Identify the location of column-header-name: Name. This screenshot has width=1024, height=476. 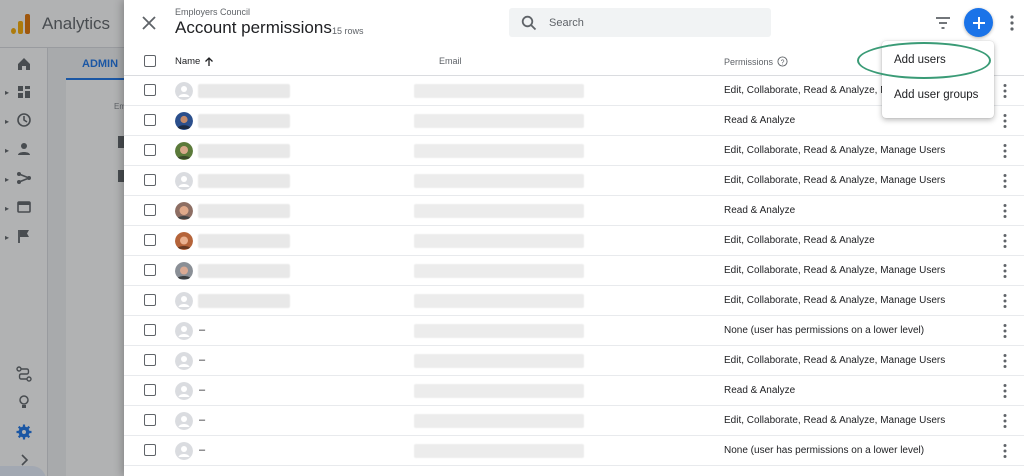
(194, 61).